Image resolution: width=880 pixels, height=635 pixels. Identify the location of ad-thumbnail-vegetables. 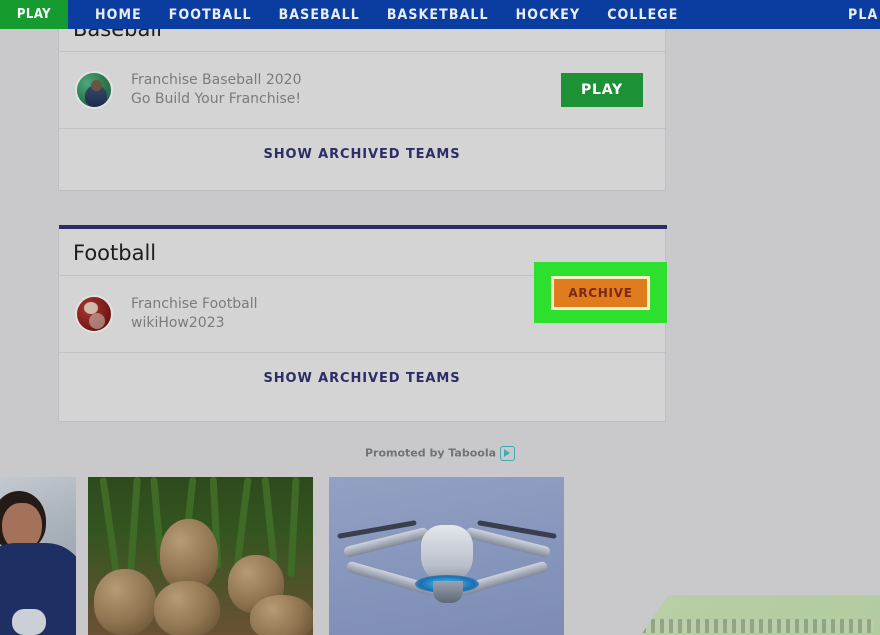
(200, 556).